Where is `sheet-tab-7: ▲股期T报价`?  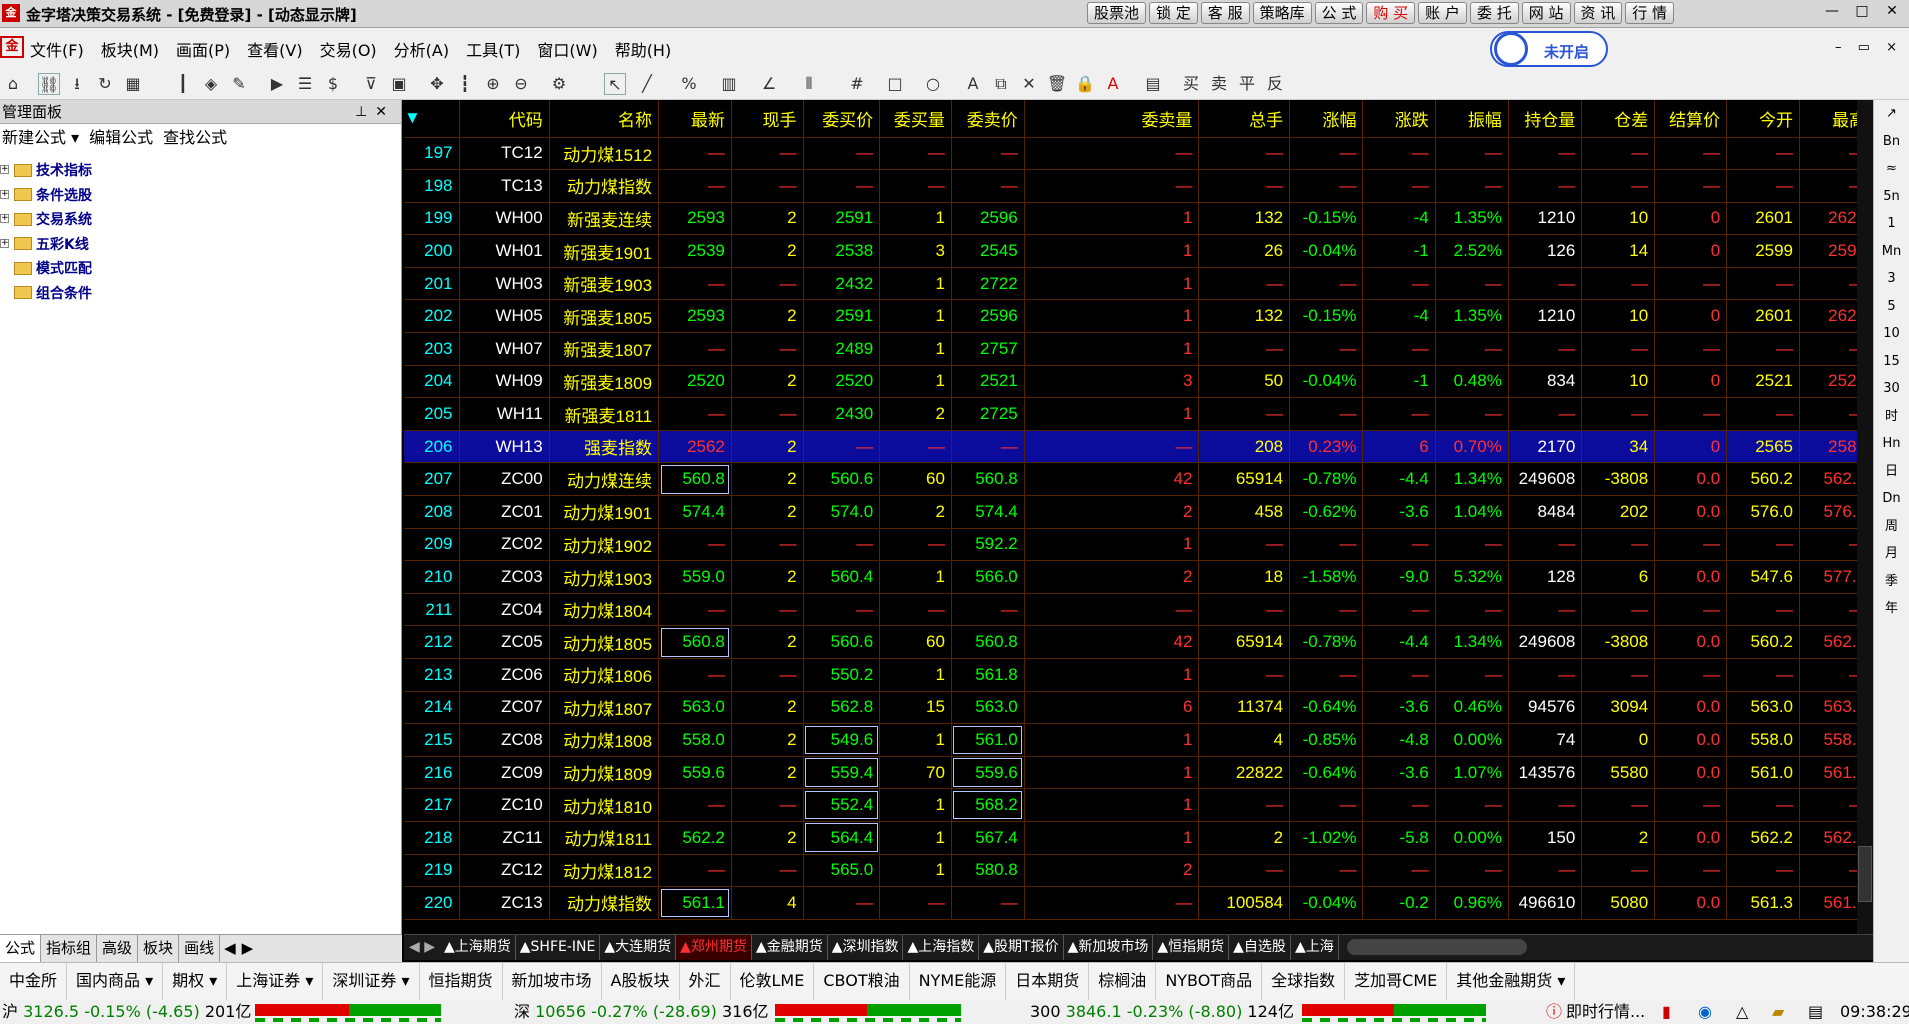 sheet-tab-7: ▲股期T报价 is located at coordinates (1021, 947).